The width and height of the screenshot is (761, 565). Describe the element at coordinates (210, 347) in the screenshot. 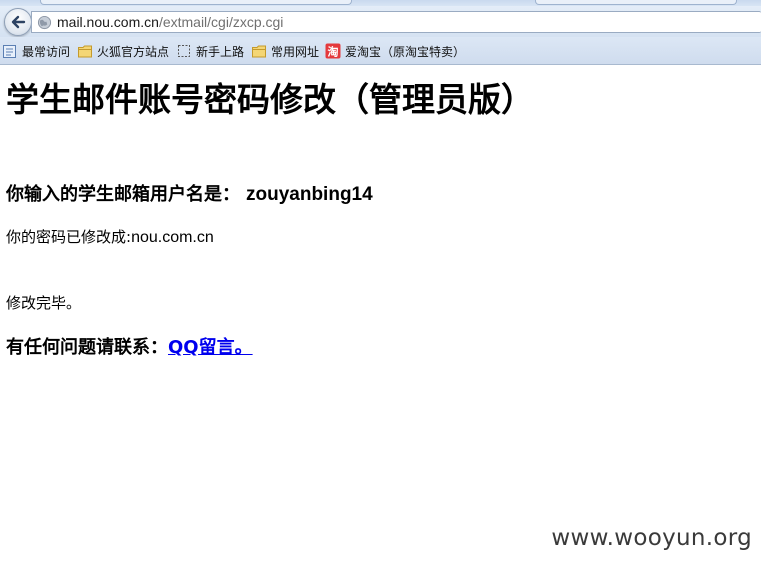

I see `qq-message-link: QQ留言。` at that location.